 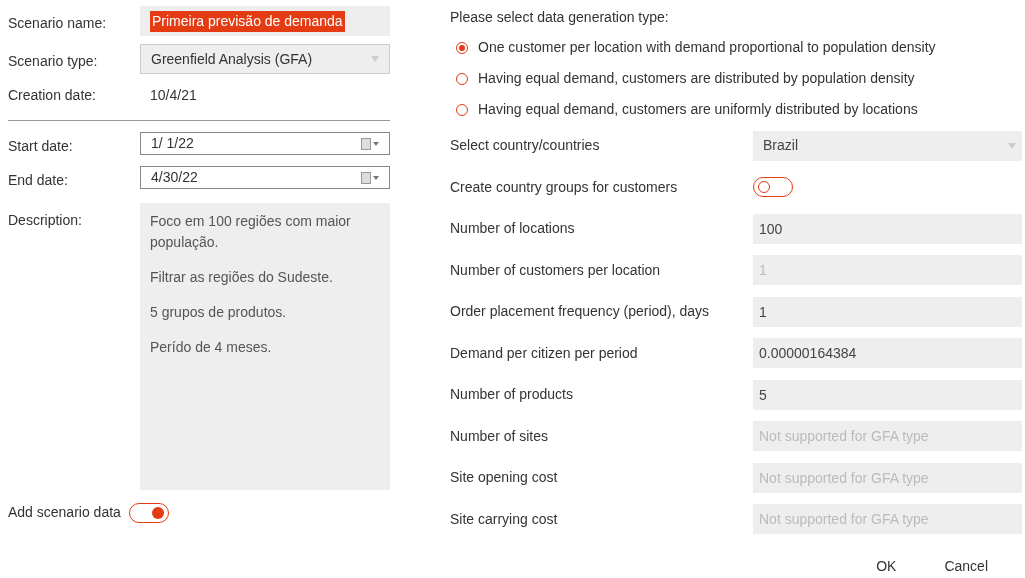 What do you see at coordinates (38, 180) in the screenshot?
I see `field-label: End date:` at bounding box center [38, 180].